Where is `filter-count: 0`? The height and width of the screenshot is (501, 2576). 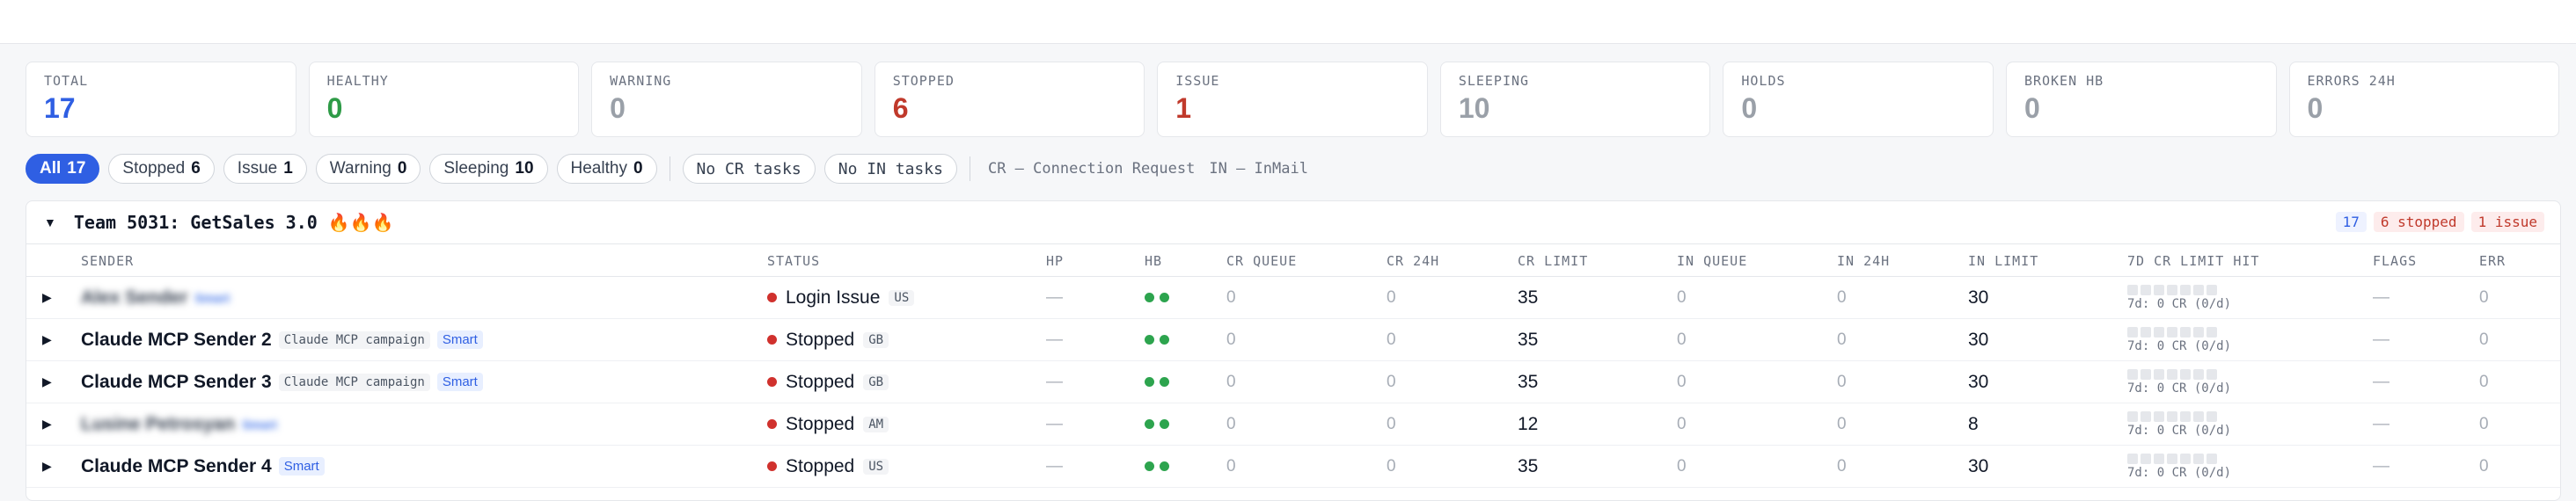
filter-count: 0 is located at coordinates (402, 168).